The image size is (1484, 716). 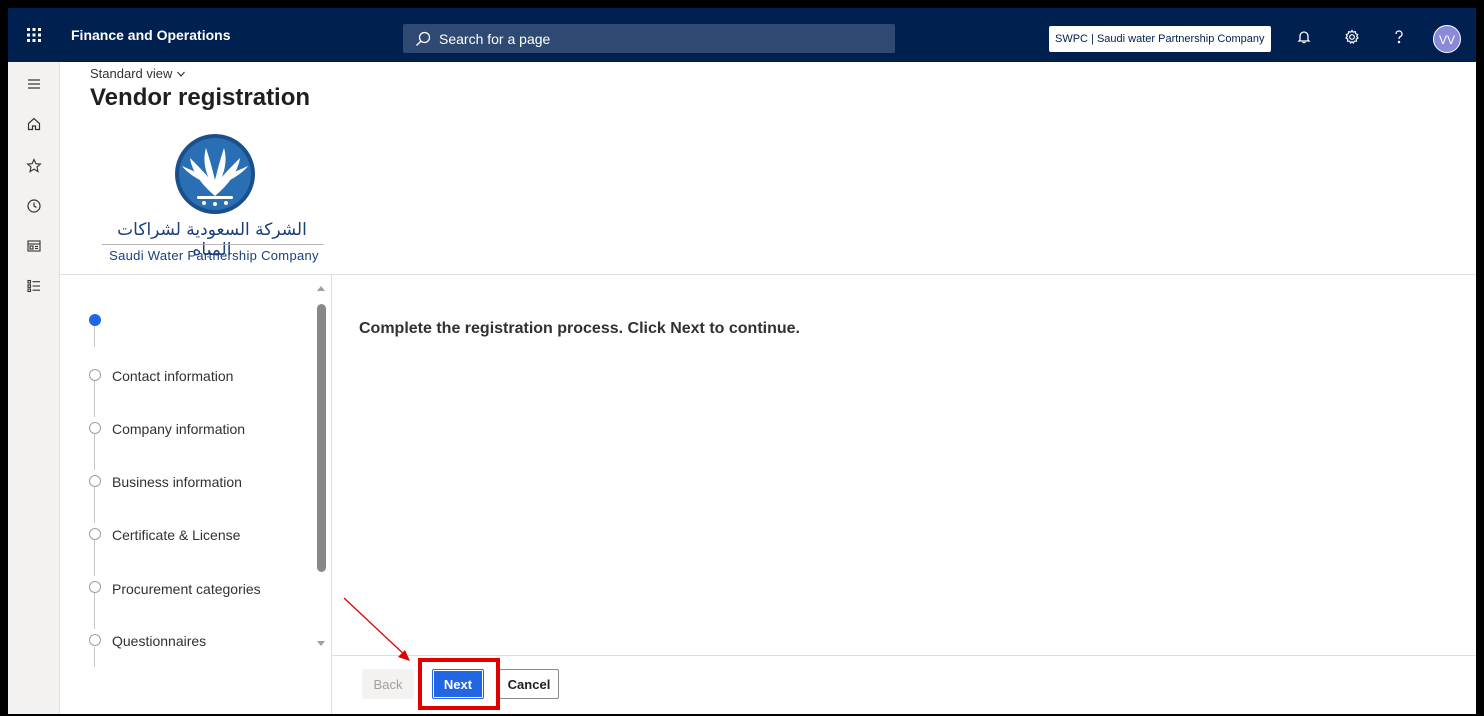 What do you see at coordinates (34, 286) in the screenshot?
I see `modules-icon` at bounding box center [34, 286].